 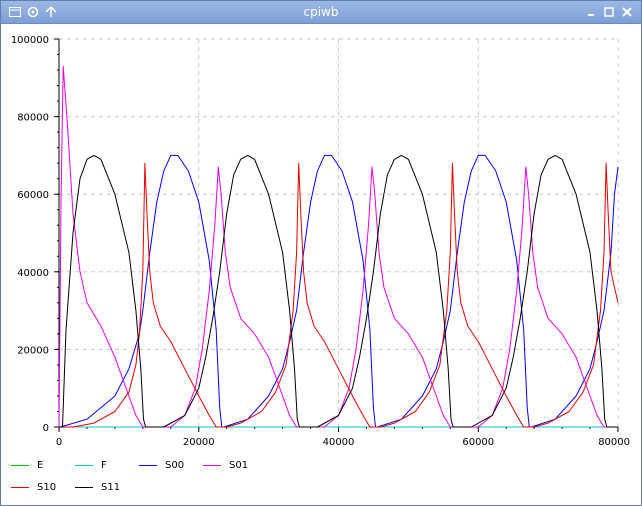 What do you see at coordinates (339, 442) in the screenshot?
I see `x-tick-label: 40000` at bounding box center [339, 442].